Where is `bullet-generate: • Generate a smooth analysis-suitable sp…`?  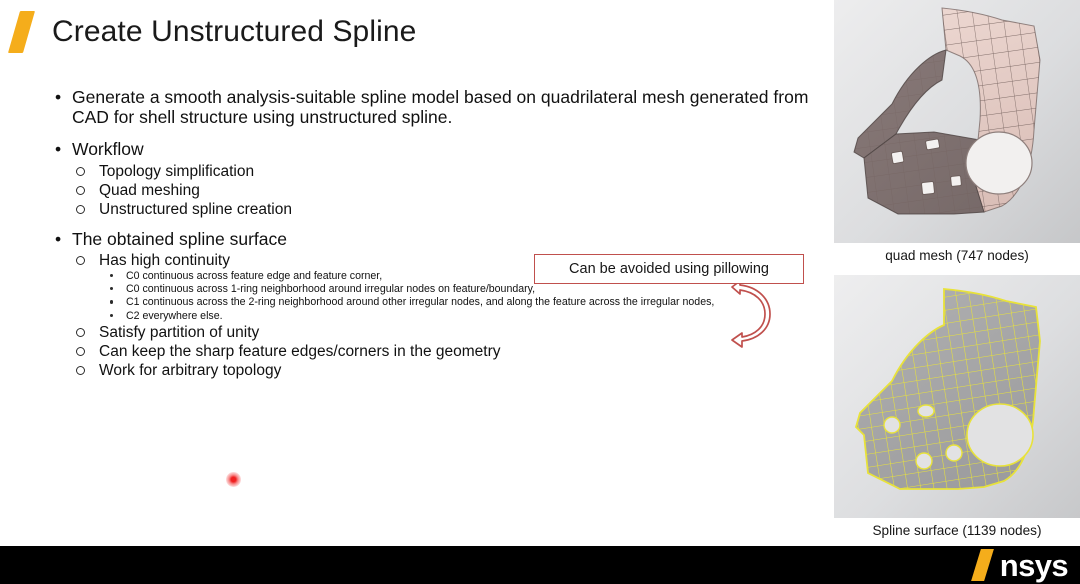
bullet-generate: • Generate a smooth analysis-suitable sp… is located at coordinates (432, 107).